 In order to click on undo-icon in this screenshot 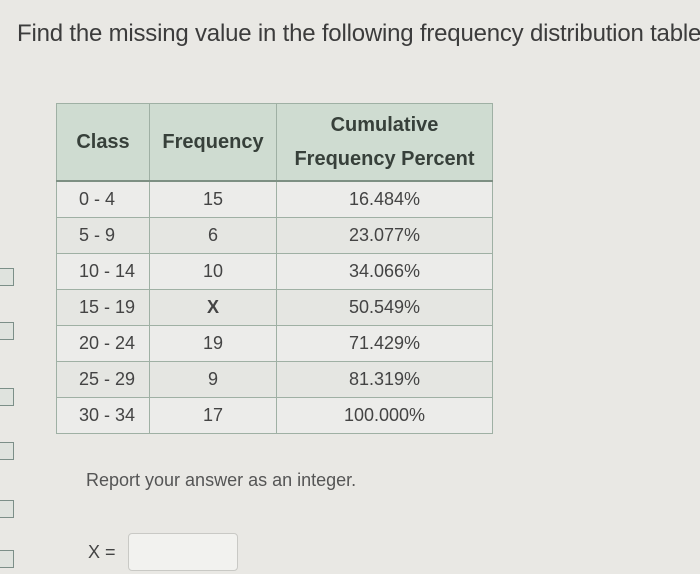, I will do `click(7, 559)`.